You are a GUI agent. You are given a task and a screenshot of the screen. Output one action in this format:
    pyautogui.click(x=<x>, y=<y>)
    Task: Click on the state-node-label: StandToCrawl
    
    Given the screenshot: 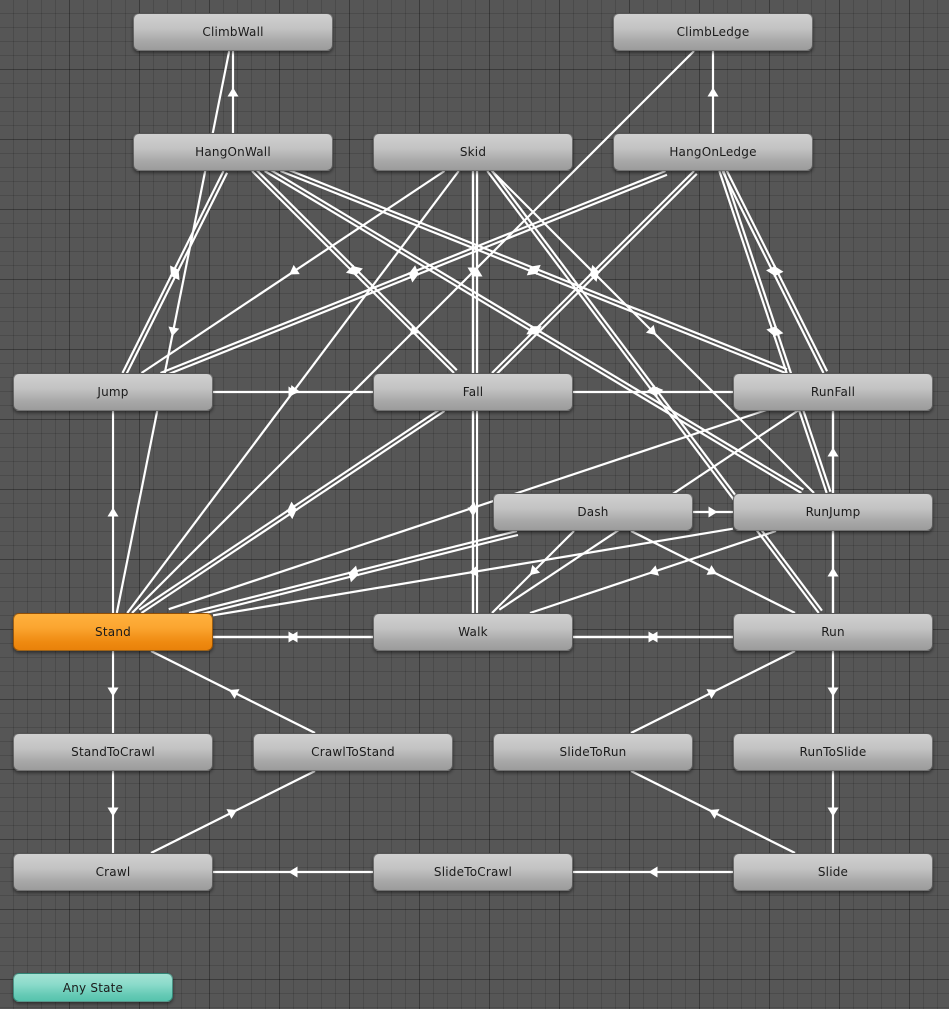 What is the action you would take?
    pyautogui.click(x=113, y=752)
    